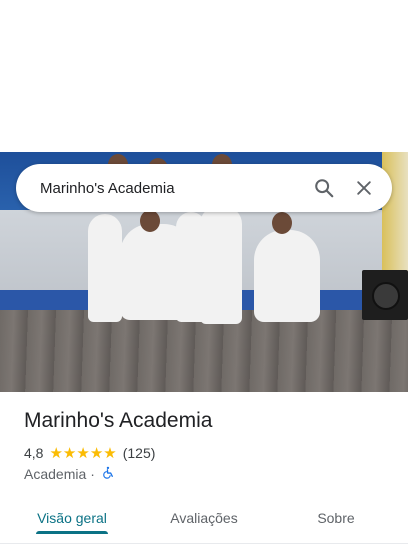 This screenshot has height=544, width=408. I want to click on search-icon, so click(324, 188).